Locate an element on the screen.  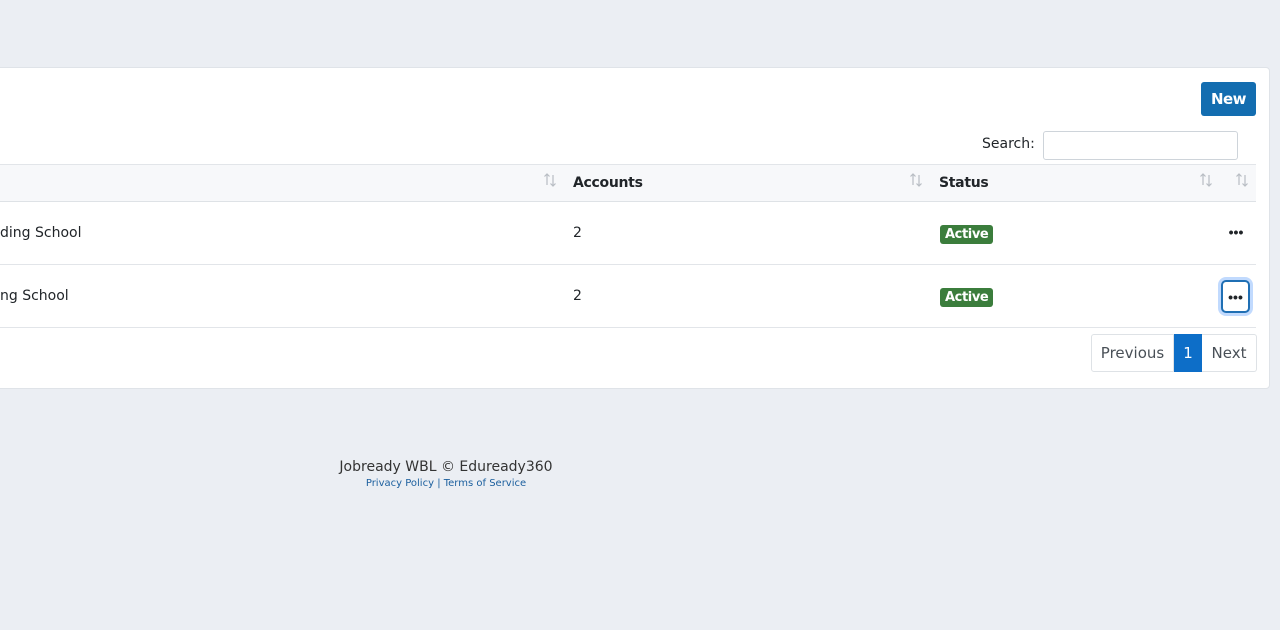
table-row: ng School 2 Active ••• is located at coordinates (628, 296).